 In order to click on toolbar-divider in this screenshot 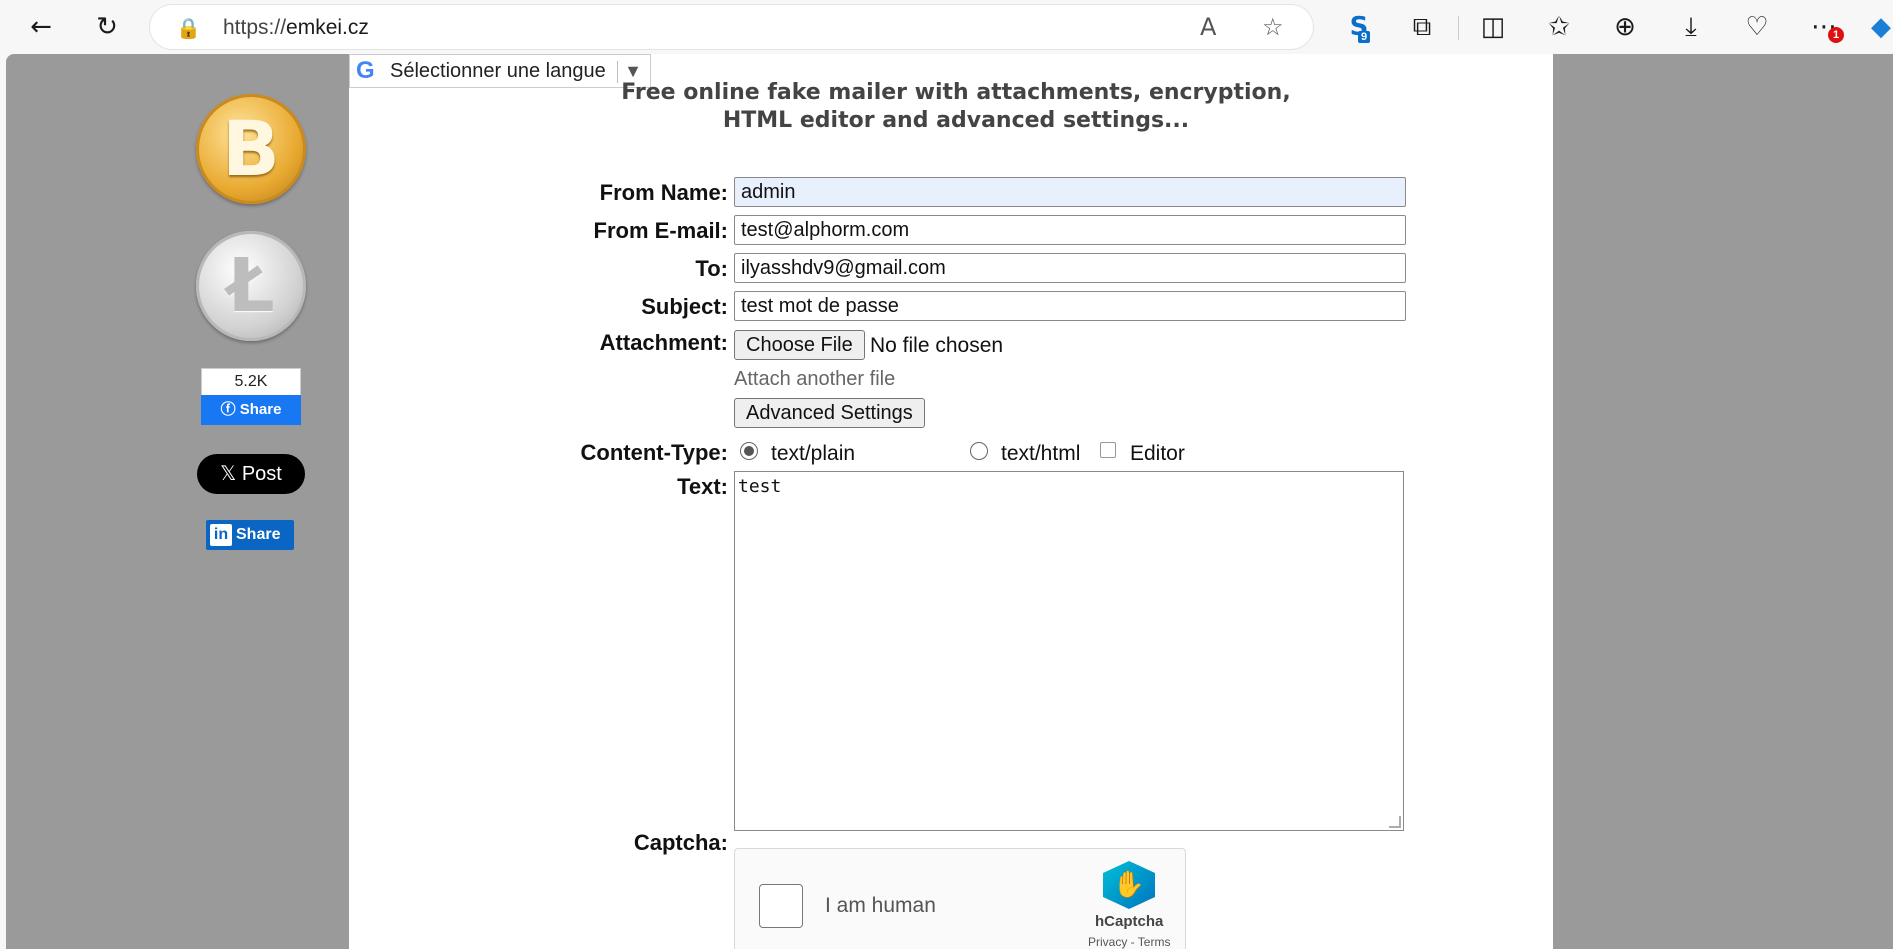, I will do `click(1458, 28)`.